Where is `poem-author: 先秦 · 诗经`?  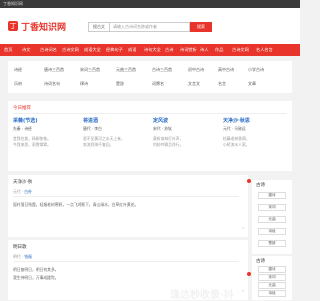
poem-author: 先秦 · 诗经 is located at coordinates (22, 128).